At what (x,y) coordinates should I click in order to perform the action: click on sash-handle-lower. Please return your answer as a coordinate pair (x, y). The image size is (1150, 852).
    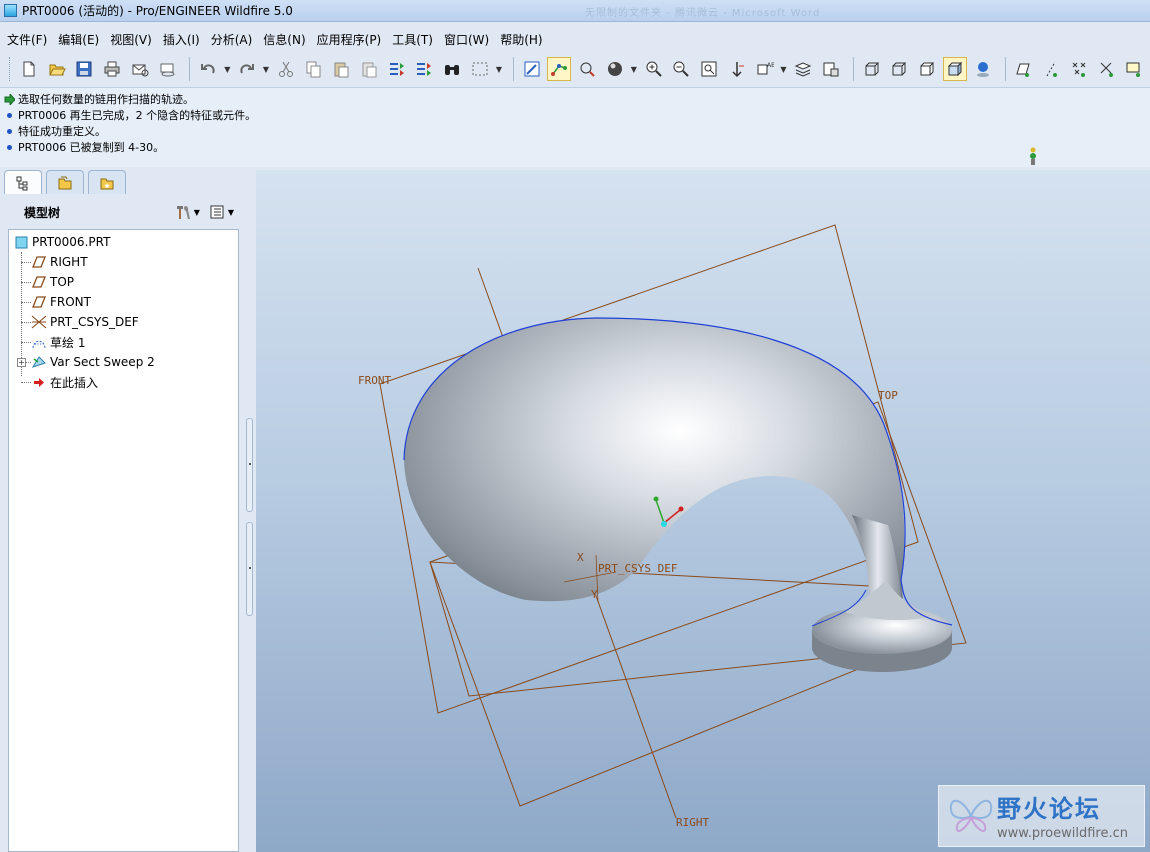
    Looking at the image, I should click on (249, 569).